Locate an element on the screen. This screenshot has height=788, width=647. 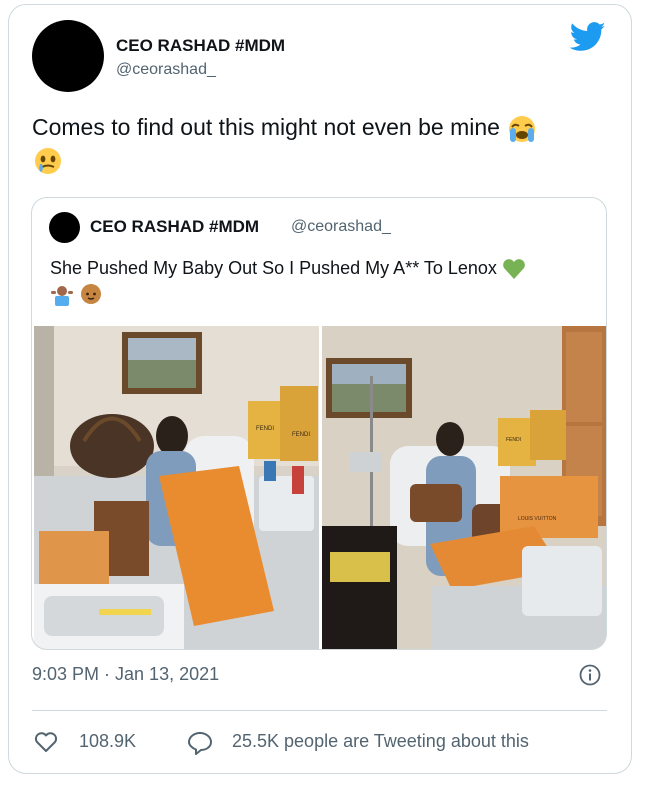
fendi-label-3: FENDI is located at coordinates (513, 440).